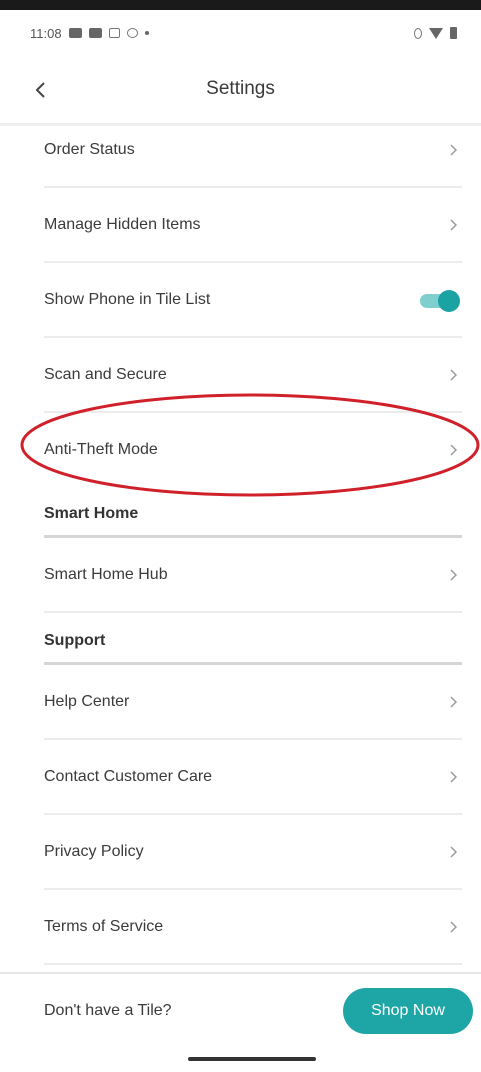  I want to click on row-label: Show Phone in Tile List, so click(127, 299).